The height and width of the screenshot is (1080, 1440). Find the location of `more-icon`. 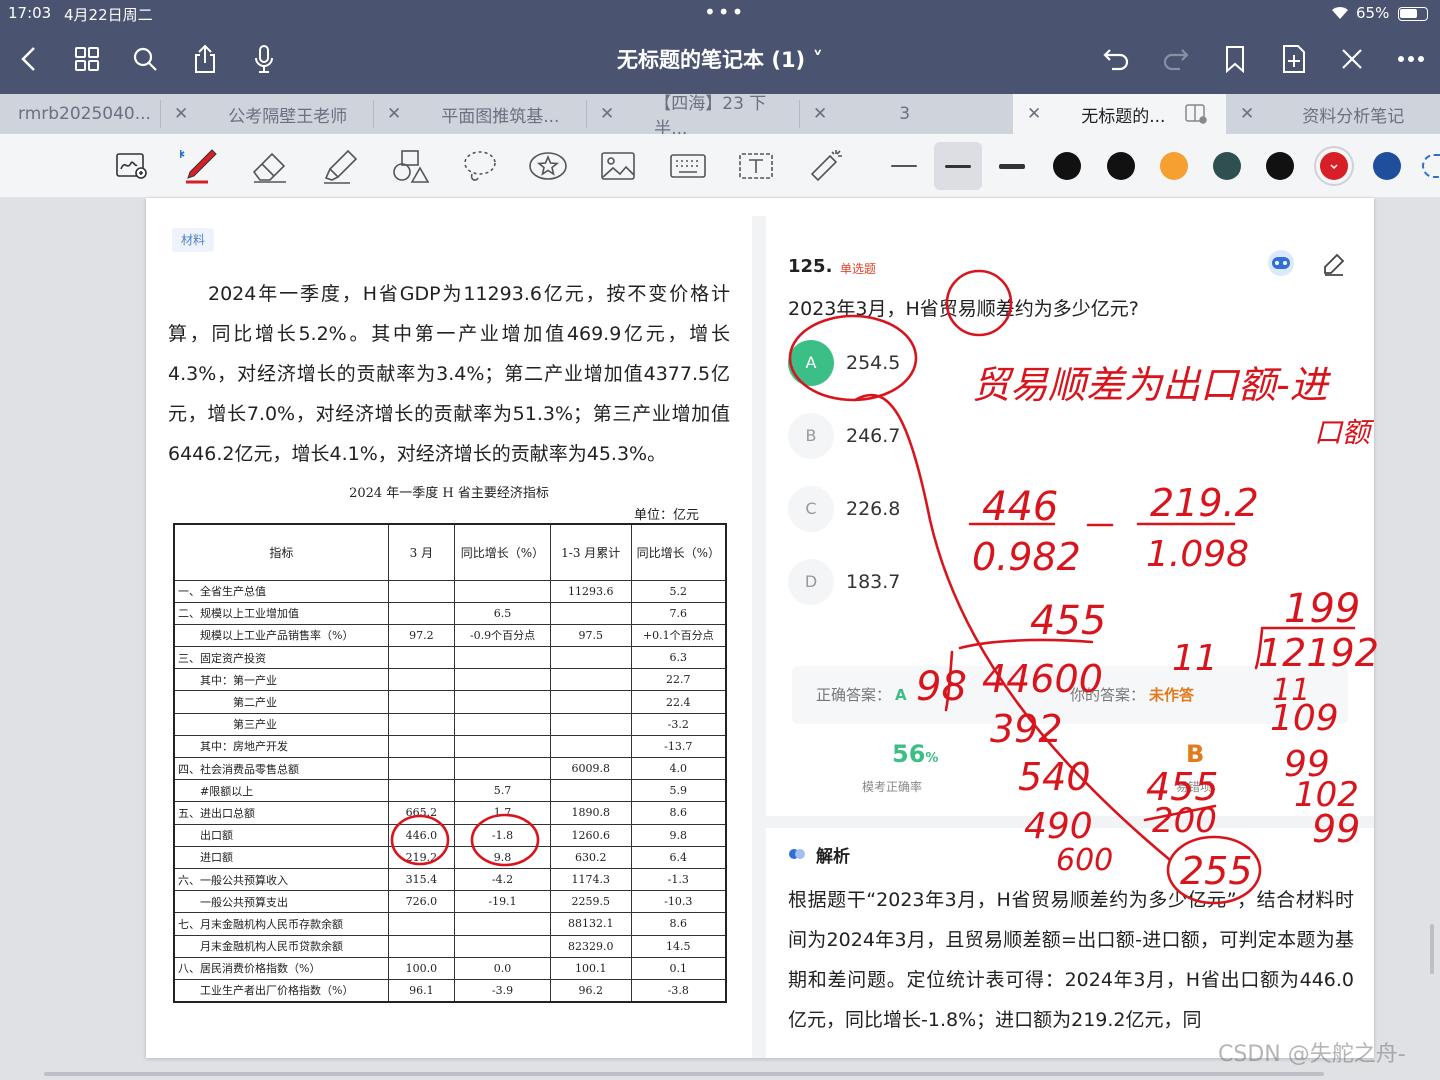

more-icon is located at coordinates (1411, 59).